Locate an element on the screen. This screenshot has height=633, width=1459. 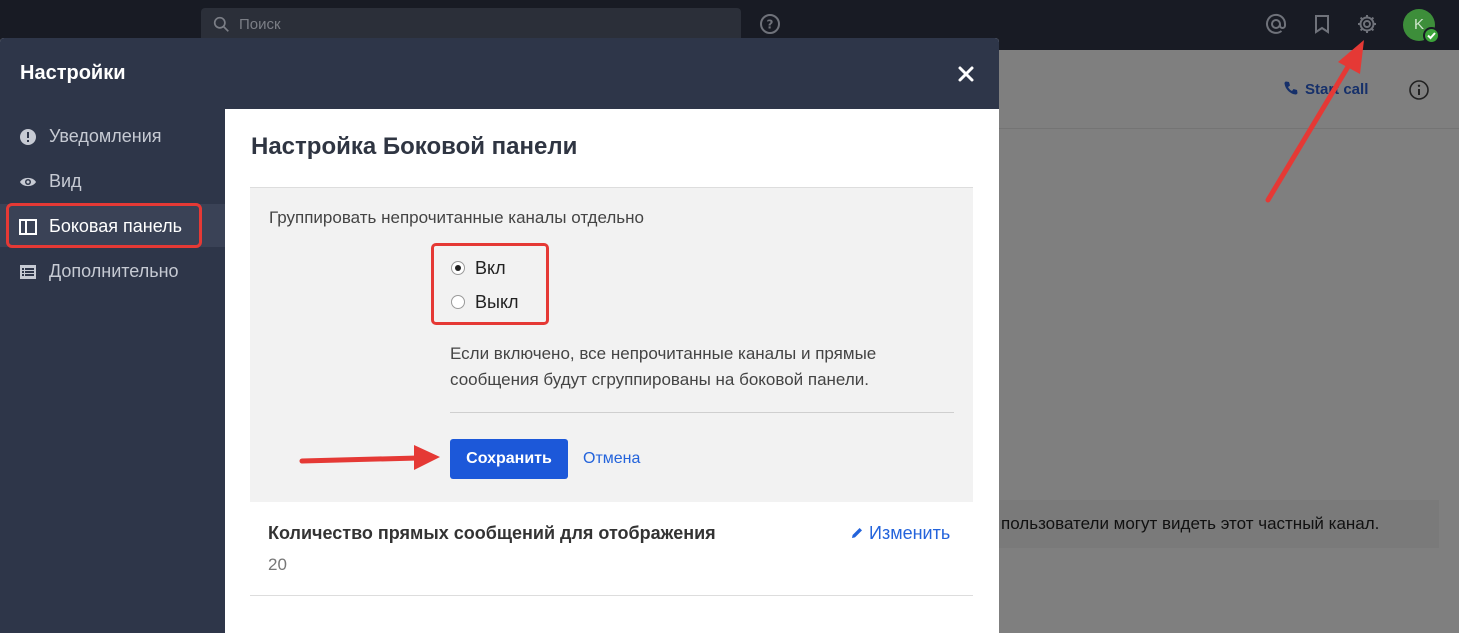
edit-label: Изменить is located at coordinates (910, 533).